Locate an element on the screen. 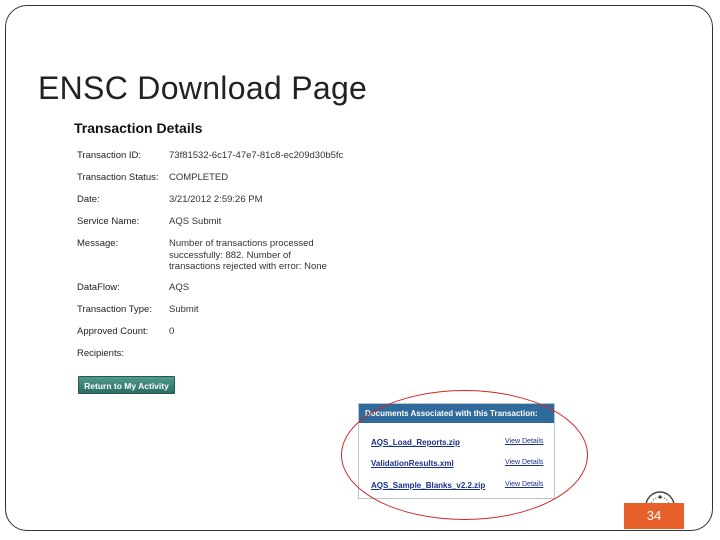  approved-count-label: Approved Count: is located at coordinates (113, 331).